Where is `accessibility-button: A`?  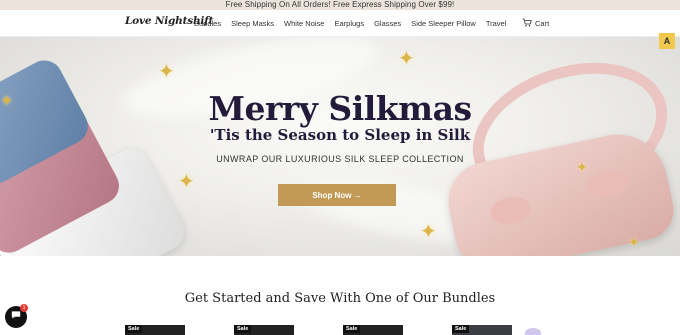
accessibility-button: A is located at coordinates (667, 41).